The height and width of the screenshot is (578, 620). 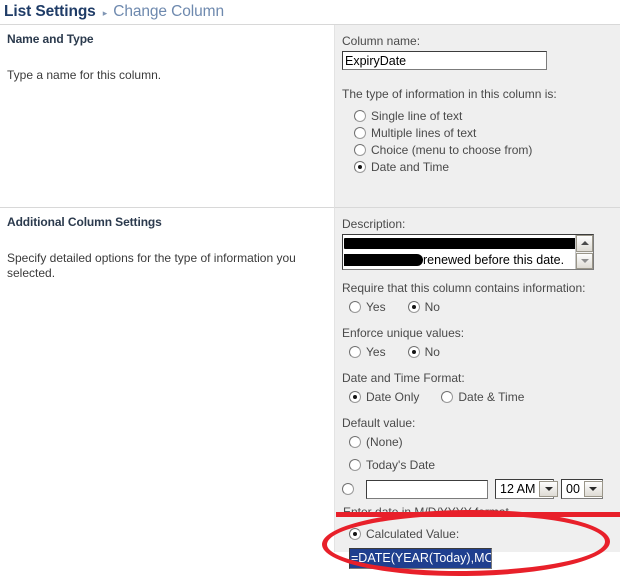 I want to click on radio-default-none: (None), so click(x=481, y=441).